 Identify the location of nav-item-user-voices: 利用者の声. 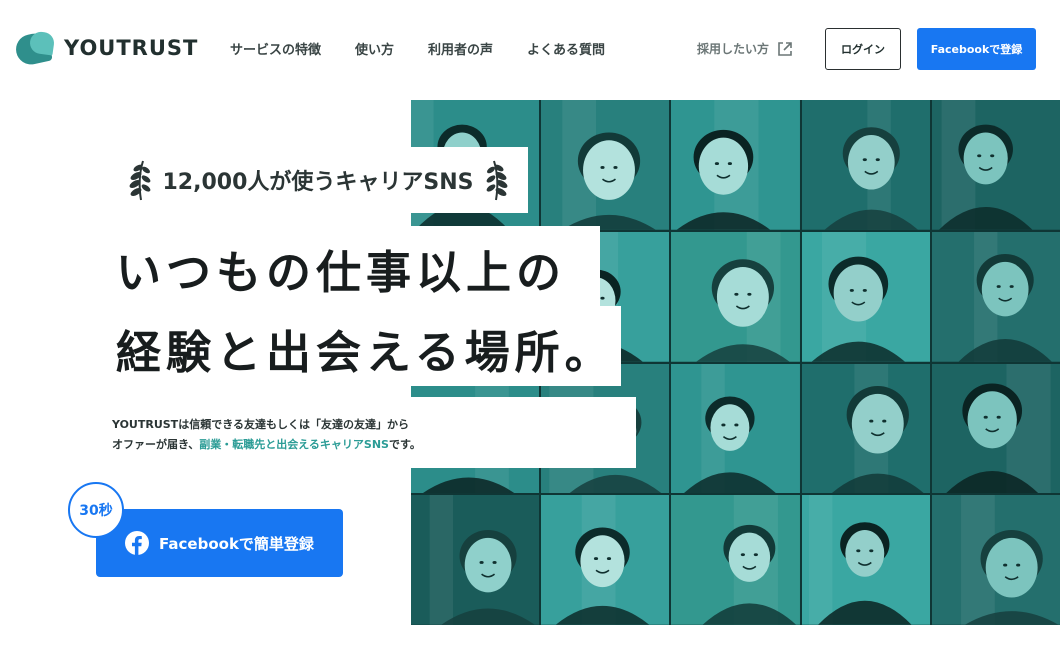
(460, 48).